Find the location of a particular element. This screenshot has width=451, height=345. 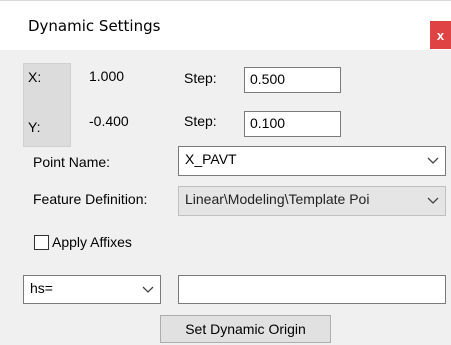

prefix-selected-value: hs= is located at coordinates (41, 288).